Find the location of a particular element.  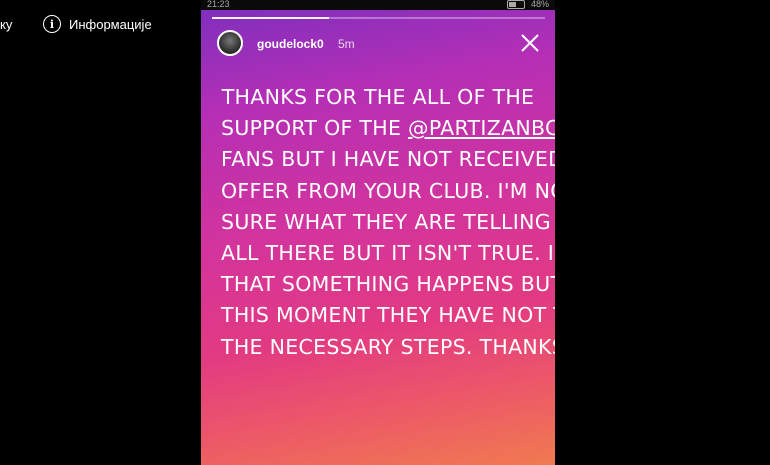

story-line: THIS MOMENT THEY HAVE NOT TAKEN is located at coordinates (388, 315).